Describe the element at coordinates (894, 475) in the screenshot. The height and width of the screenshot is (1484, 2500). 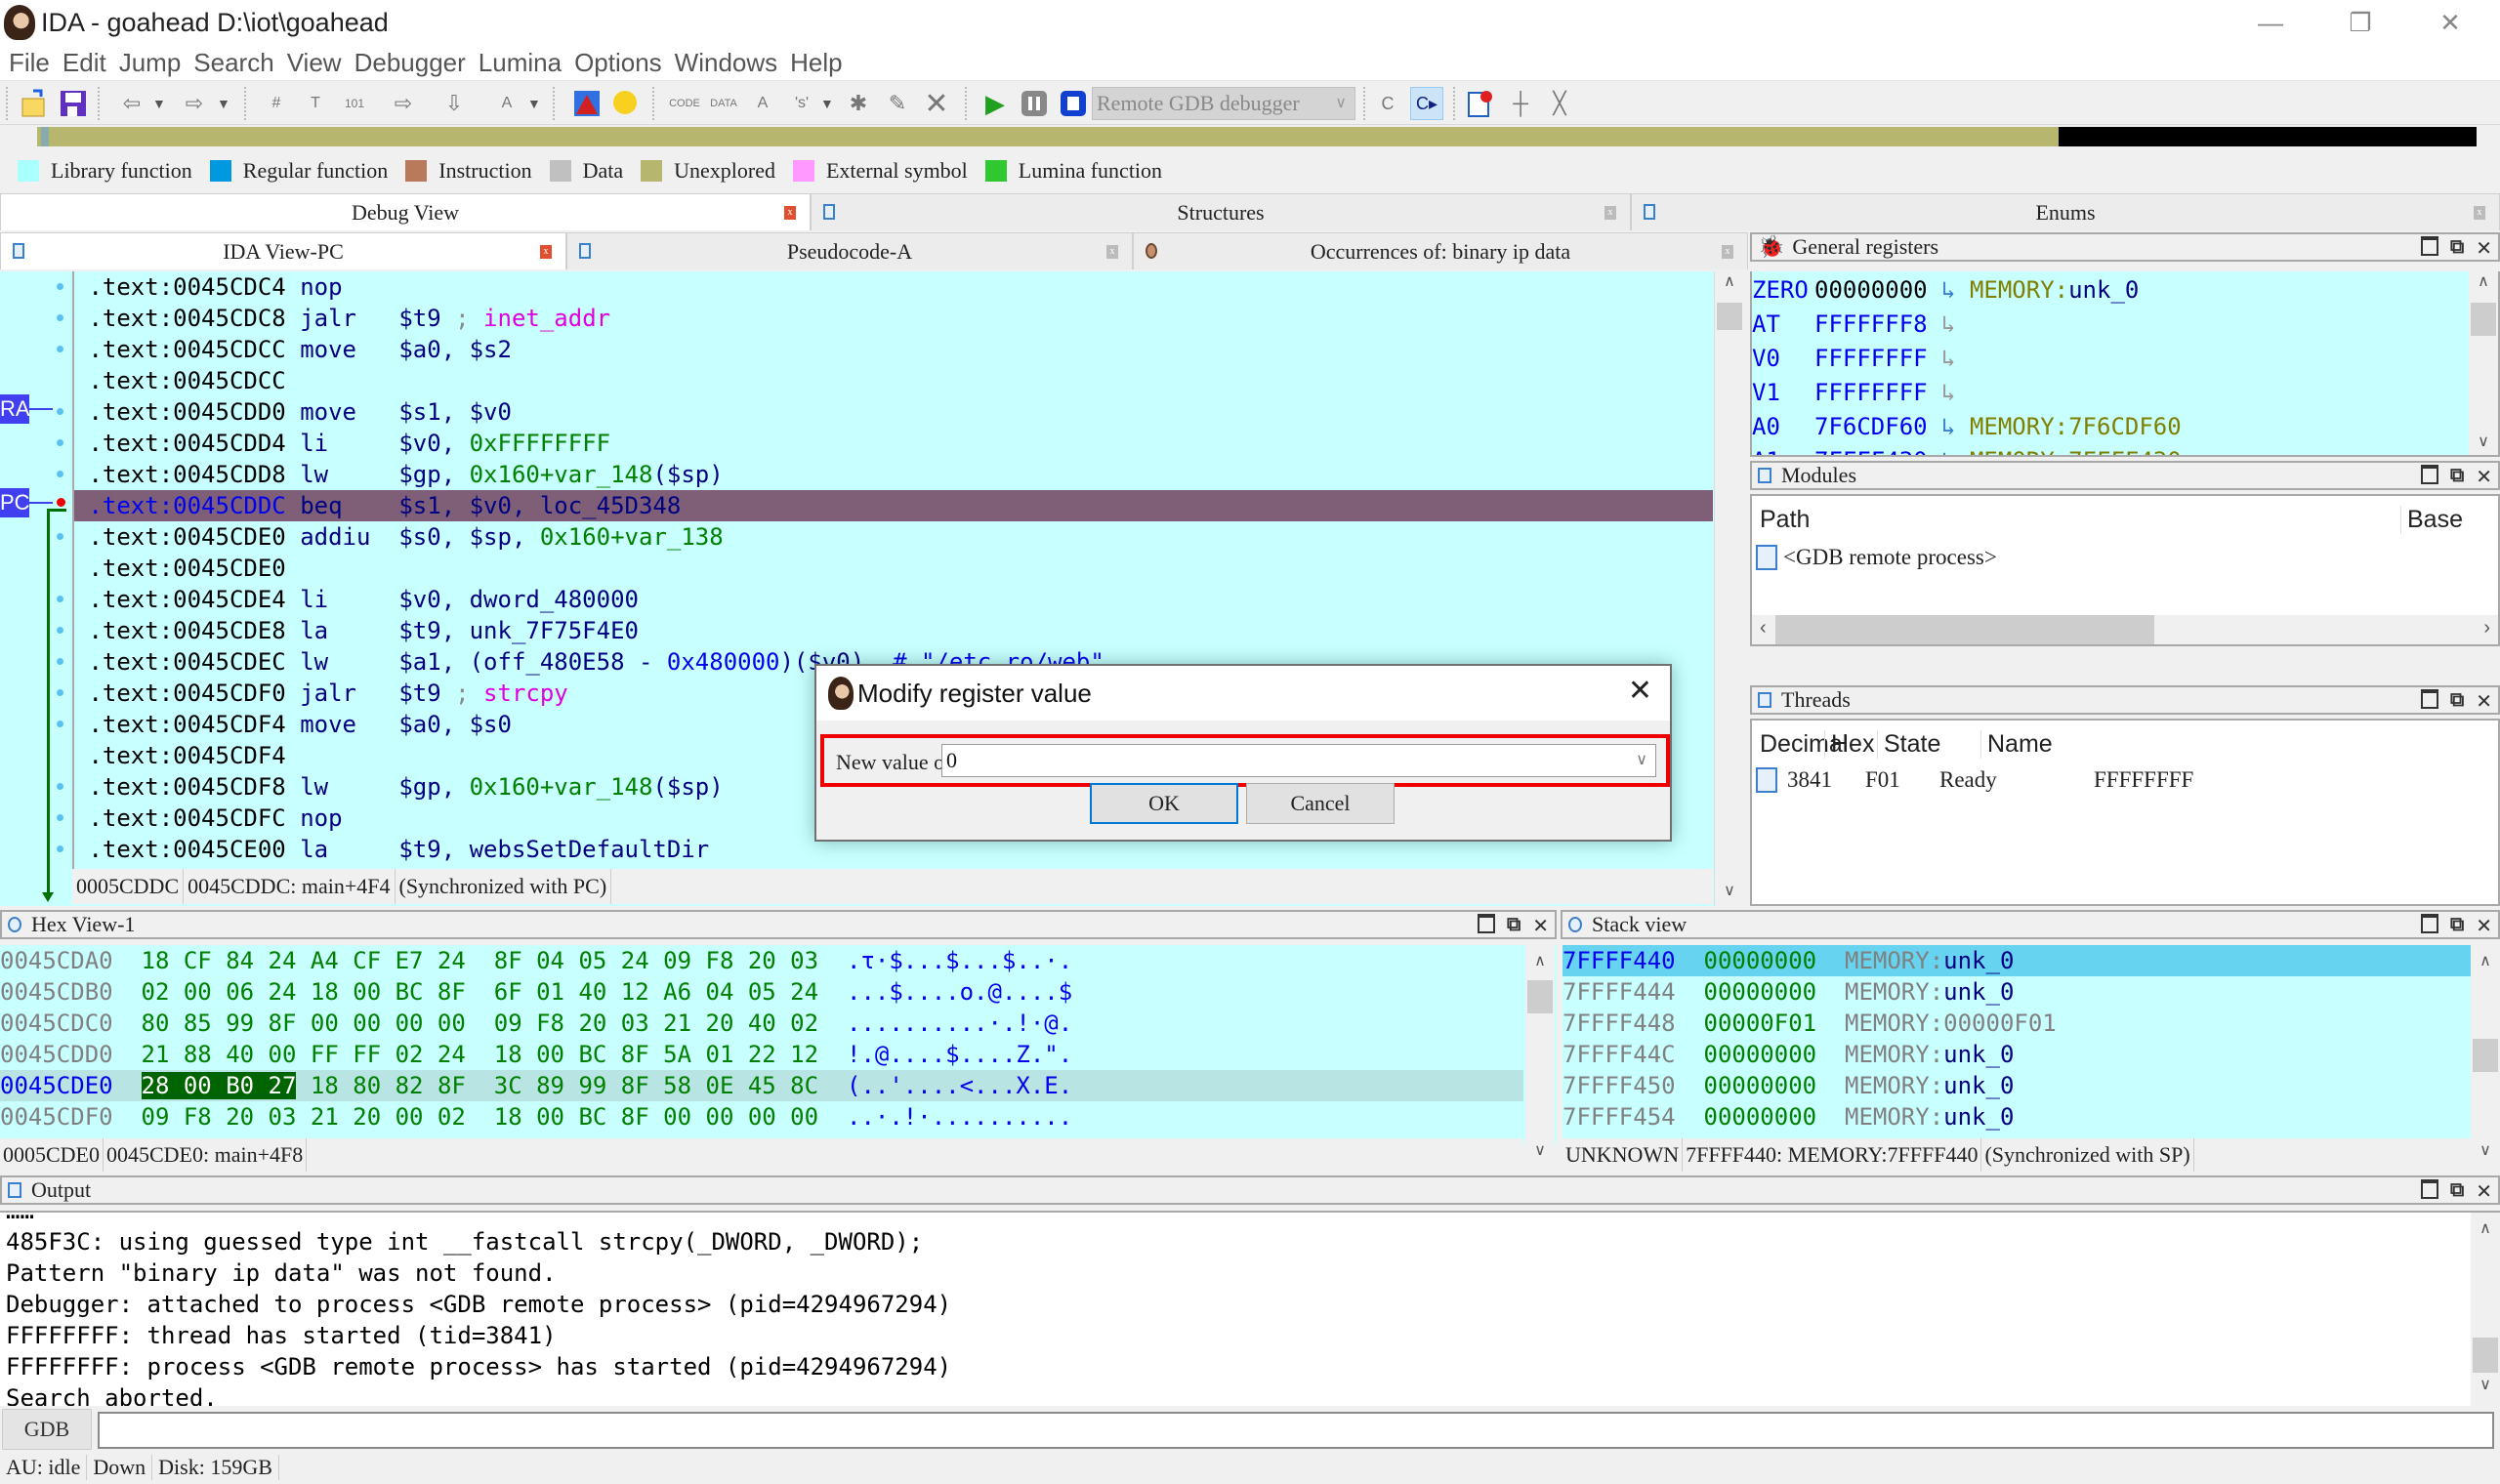
I see `code-line: .text:0045CDD8 lw $gp, 0x160+var_148($sp)` at that location.